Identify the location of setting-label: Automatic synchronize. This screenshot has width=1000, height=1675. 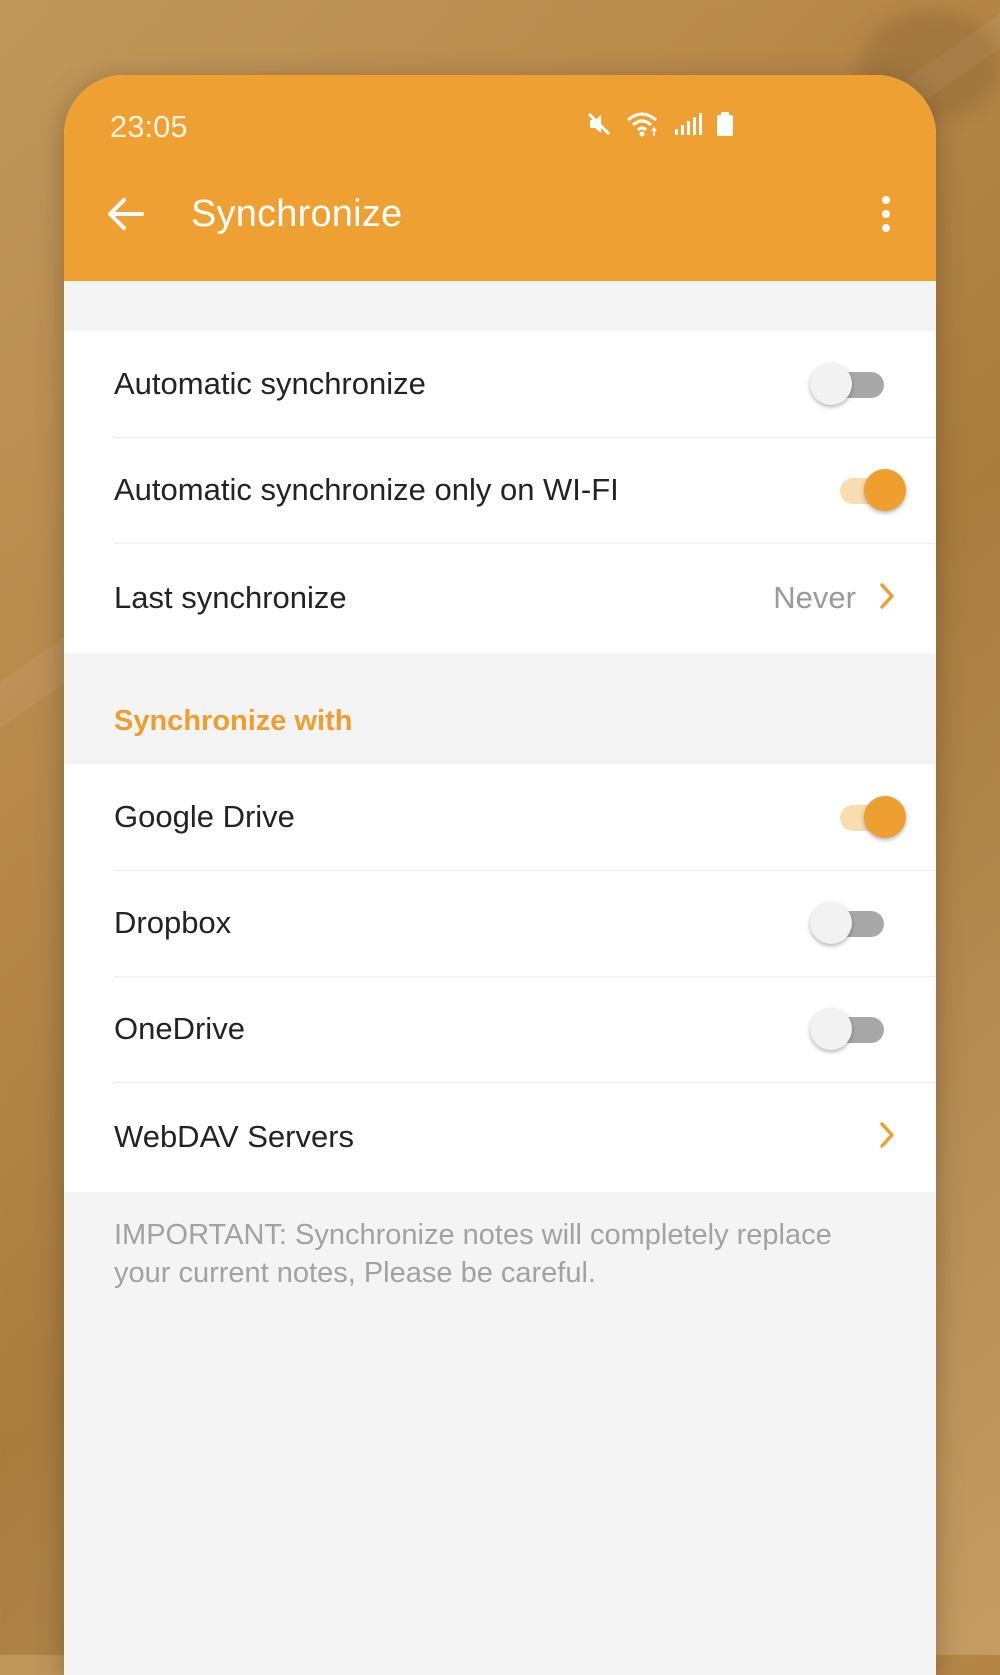
(270, 383).